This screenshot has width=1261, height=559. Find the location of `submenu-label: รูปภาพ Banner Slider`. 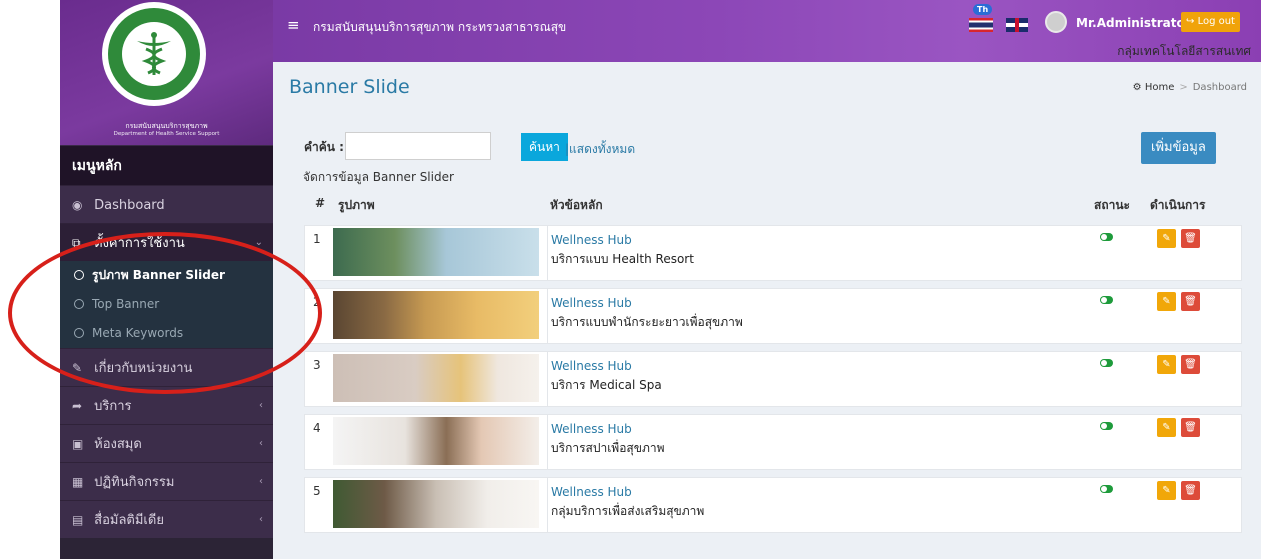

submenu-label: รูปภาพ Banner Slider is located at coordinates (158, 275).